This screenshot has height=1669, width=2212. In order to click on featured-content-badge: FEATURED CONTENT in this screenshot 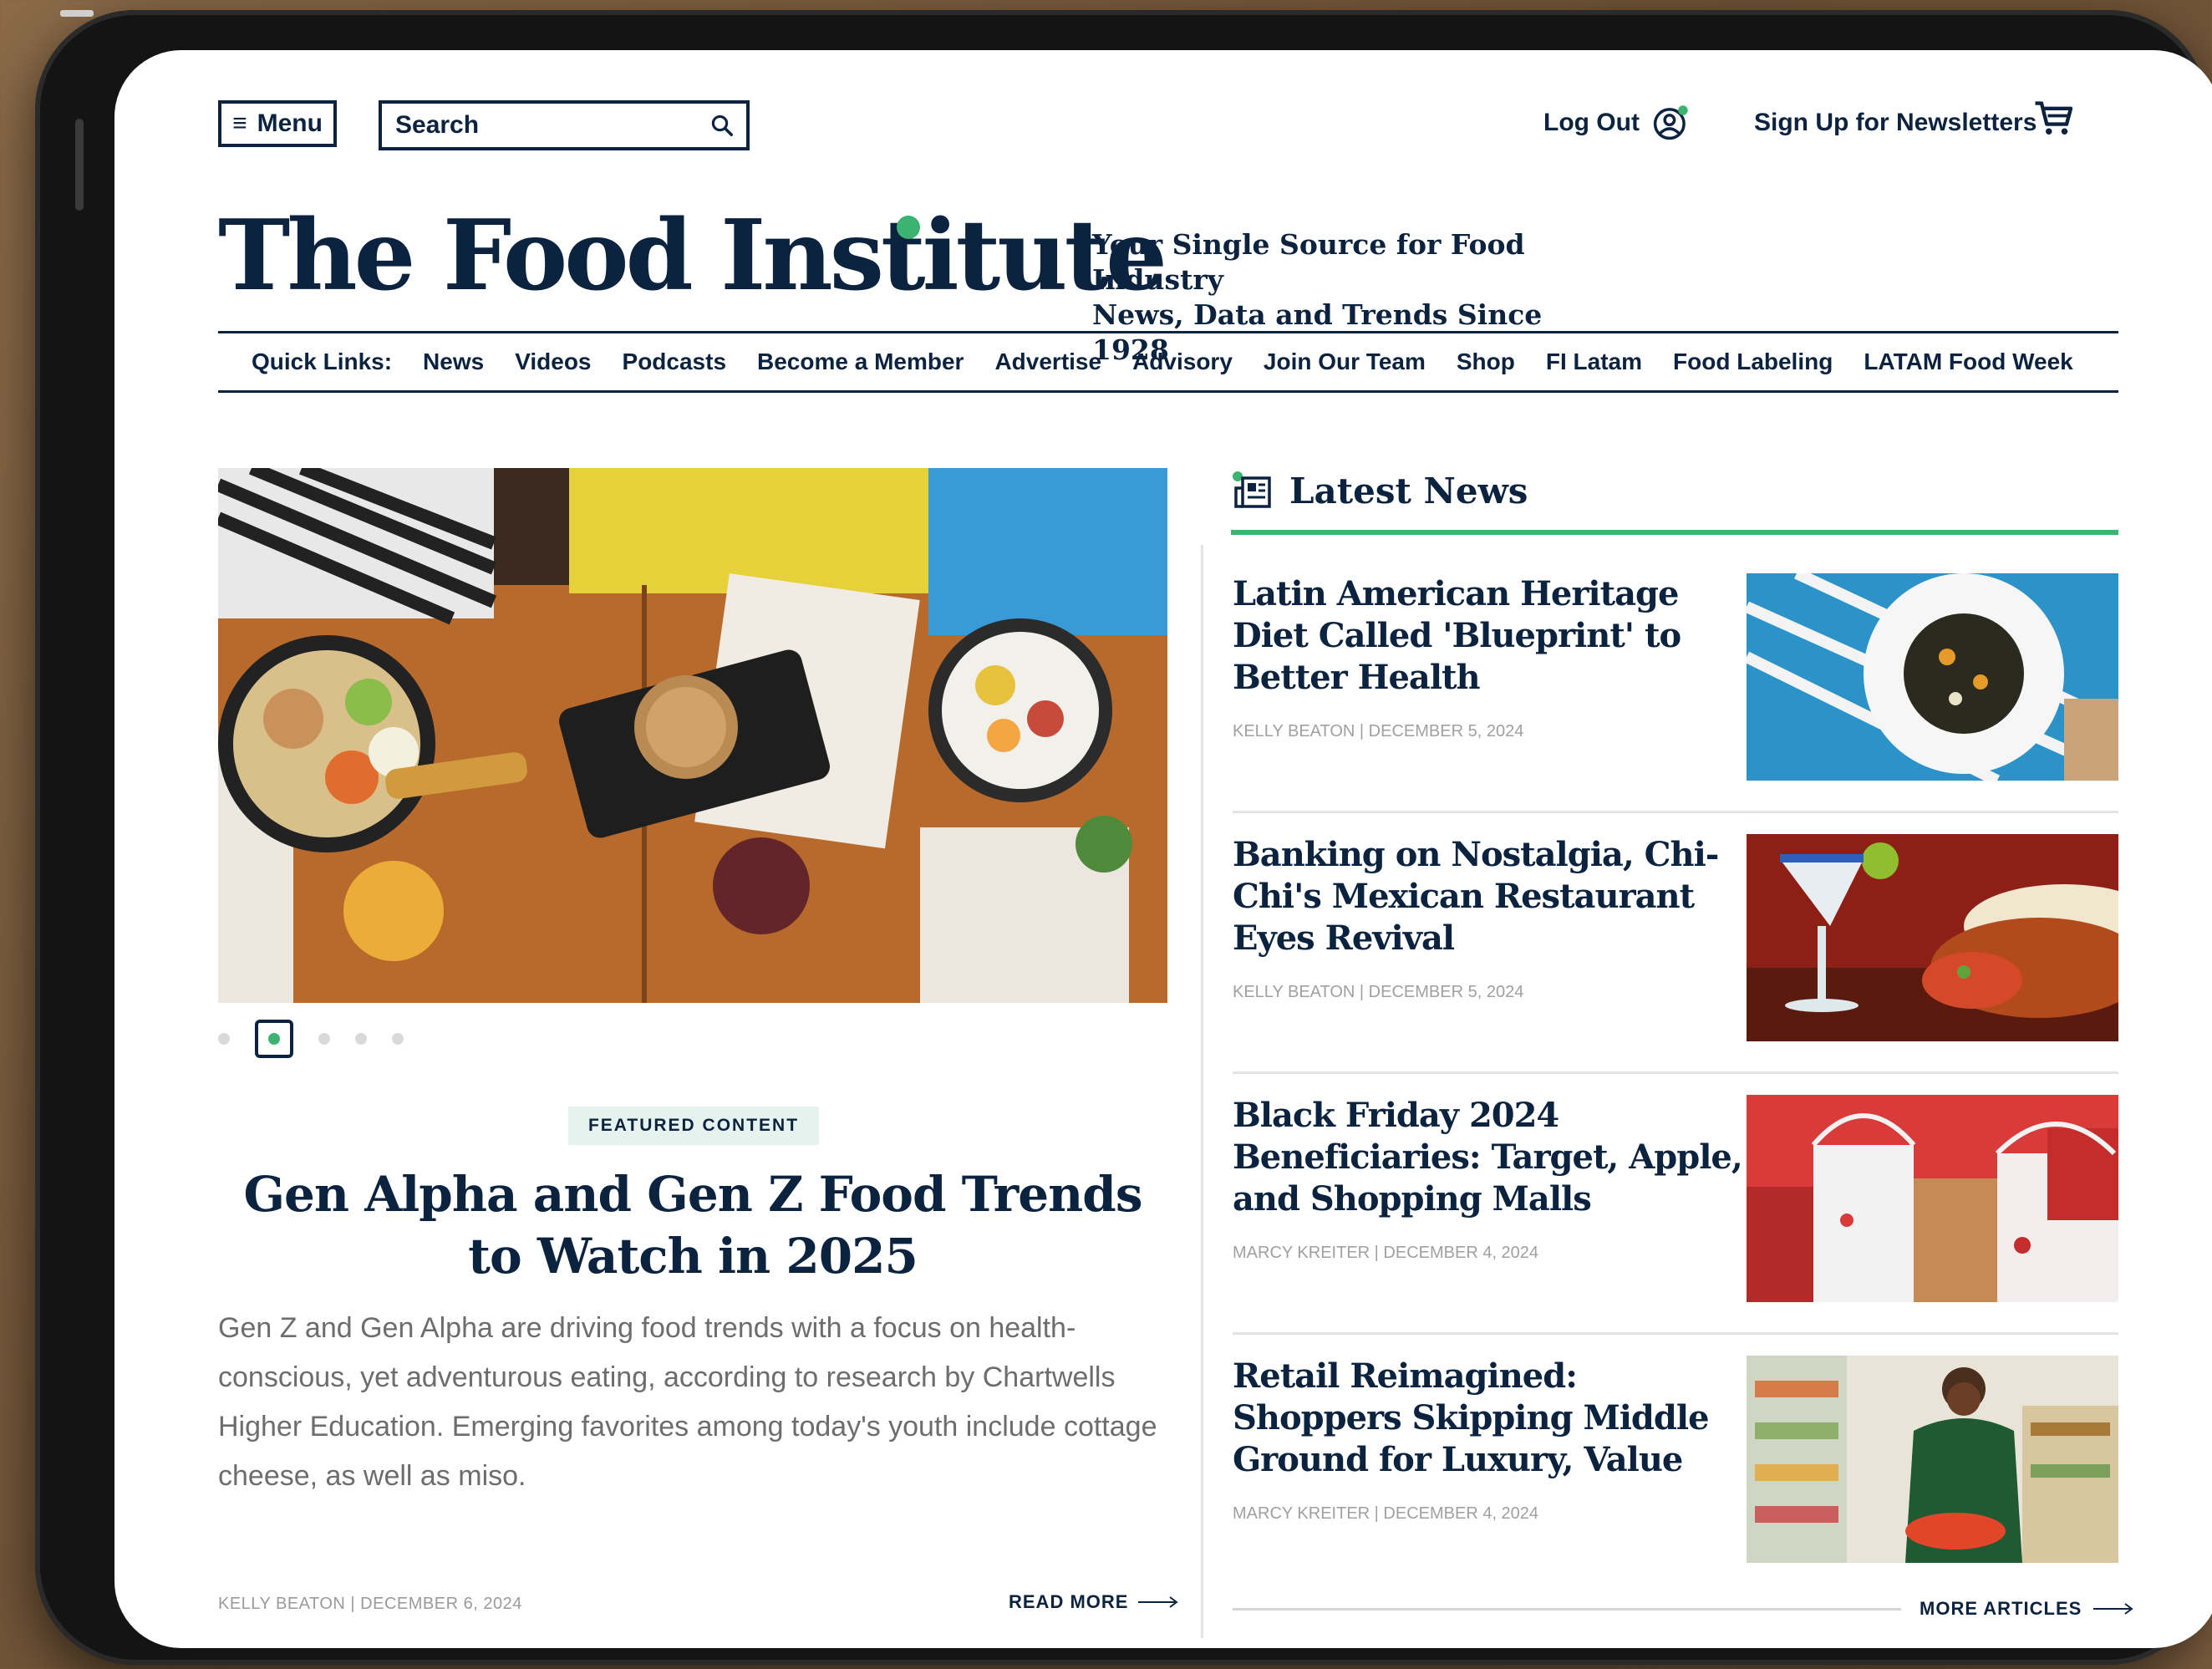, I will do `click(693, 1126)`.